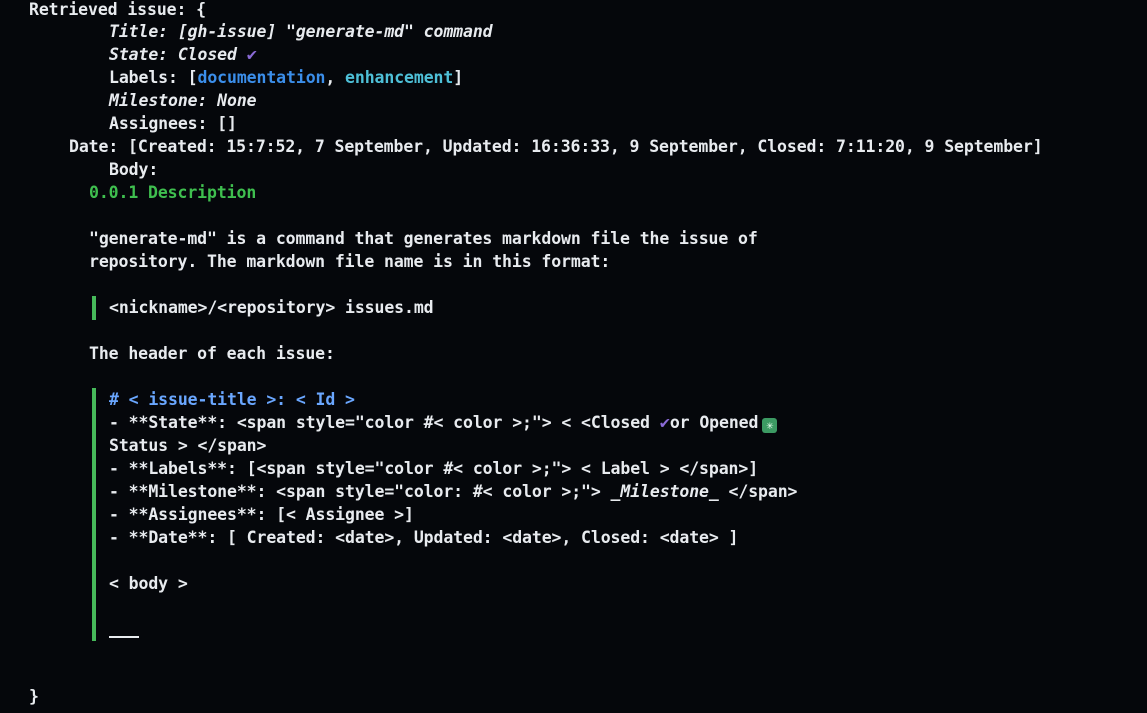  What do you see at coordinates (261, 77) in the screenshot?
I see `label-documentation: documentation` at bounding box center [261, 77].